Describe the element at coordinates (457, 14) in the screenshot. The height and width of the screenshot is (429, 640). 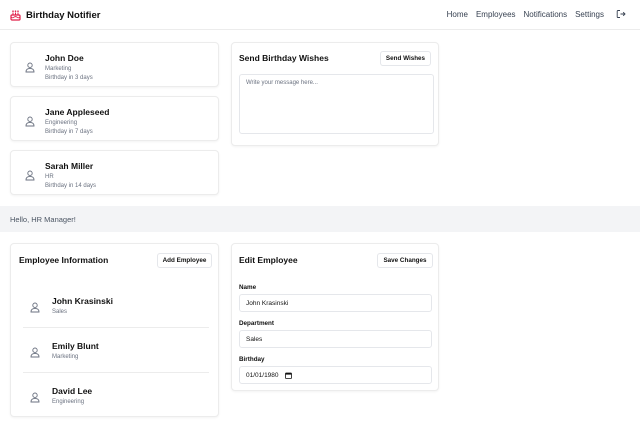
I see `nav-home-link: Home` at that location.